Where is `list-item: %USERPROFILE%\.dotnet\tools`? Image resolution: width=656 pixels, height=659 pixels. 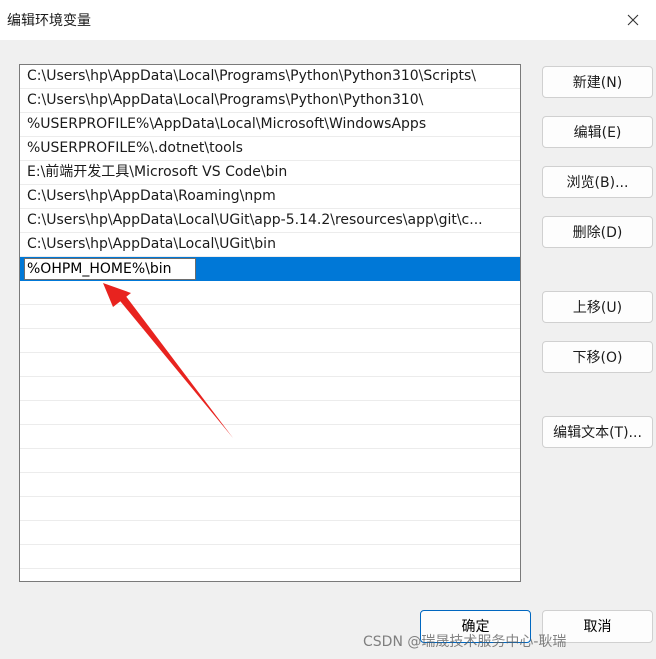 list-item: %USERPROFILE%\.dotnet\tools is located at coordinates (270, 149).